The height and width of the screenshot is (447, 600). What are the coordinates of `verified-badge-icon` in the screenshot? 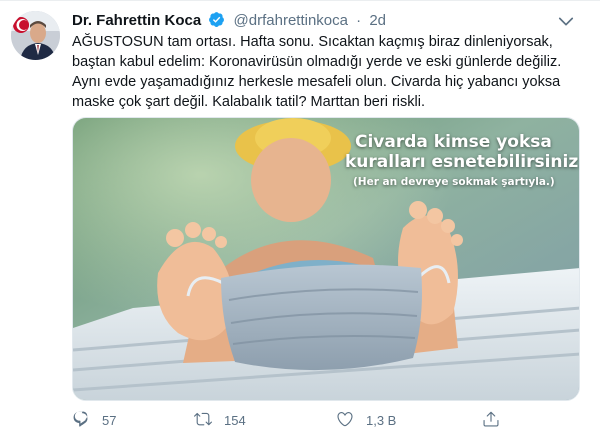 It's located at (216, 22).